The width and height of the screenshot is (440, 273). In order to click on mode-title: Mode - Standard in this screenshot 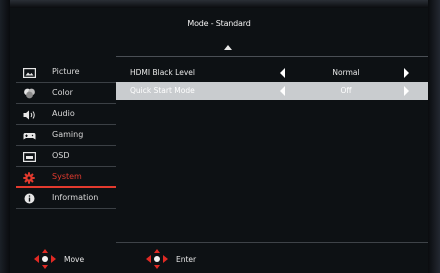, I will do `click(219, 23)`.